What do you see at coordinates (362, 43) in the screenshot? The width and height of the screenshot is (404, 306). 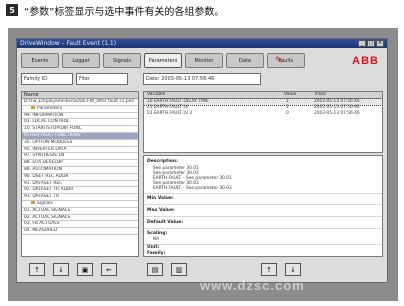 I see `minimize-button: _` at bounding box center [362, 43].